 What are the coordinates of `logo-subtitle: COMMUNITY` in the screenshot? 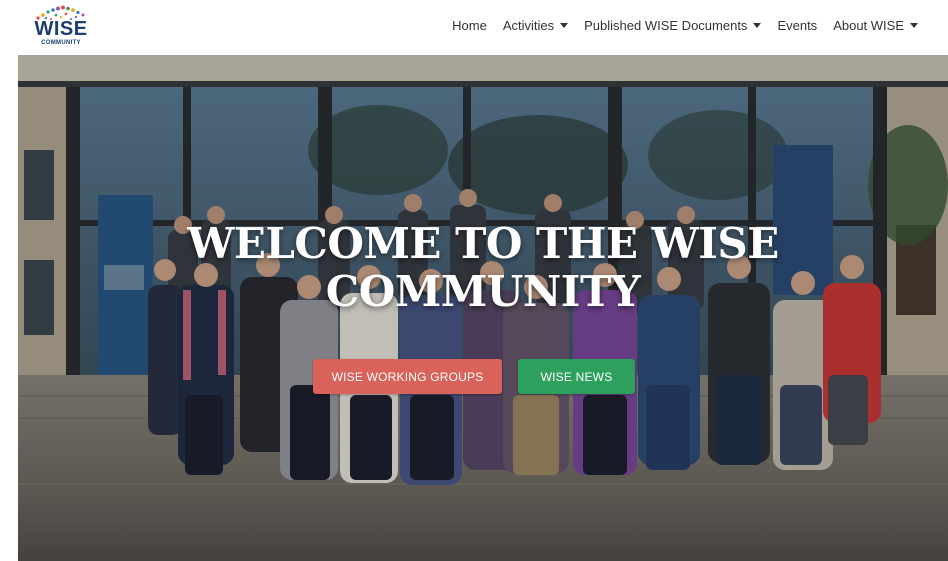 It's located at (61, 43).